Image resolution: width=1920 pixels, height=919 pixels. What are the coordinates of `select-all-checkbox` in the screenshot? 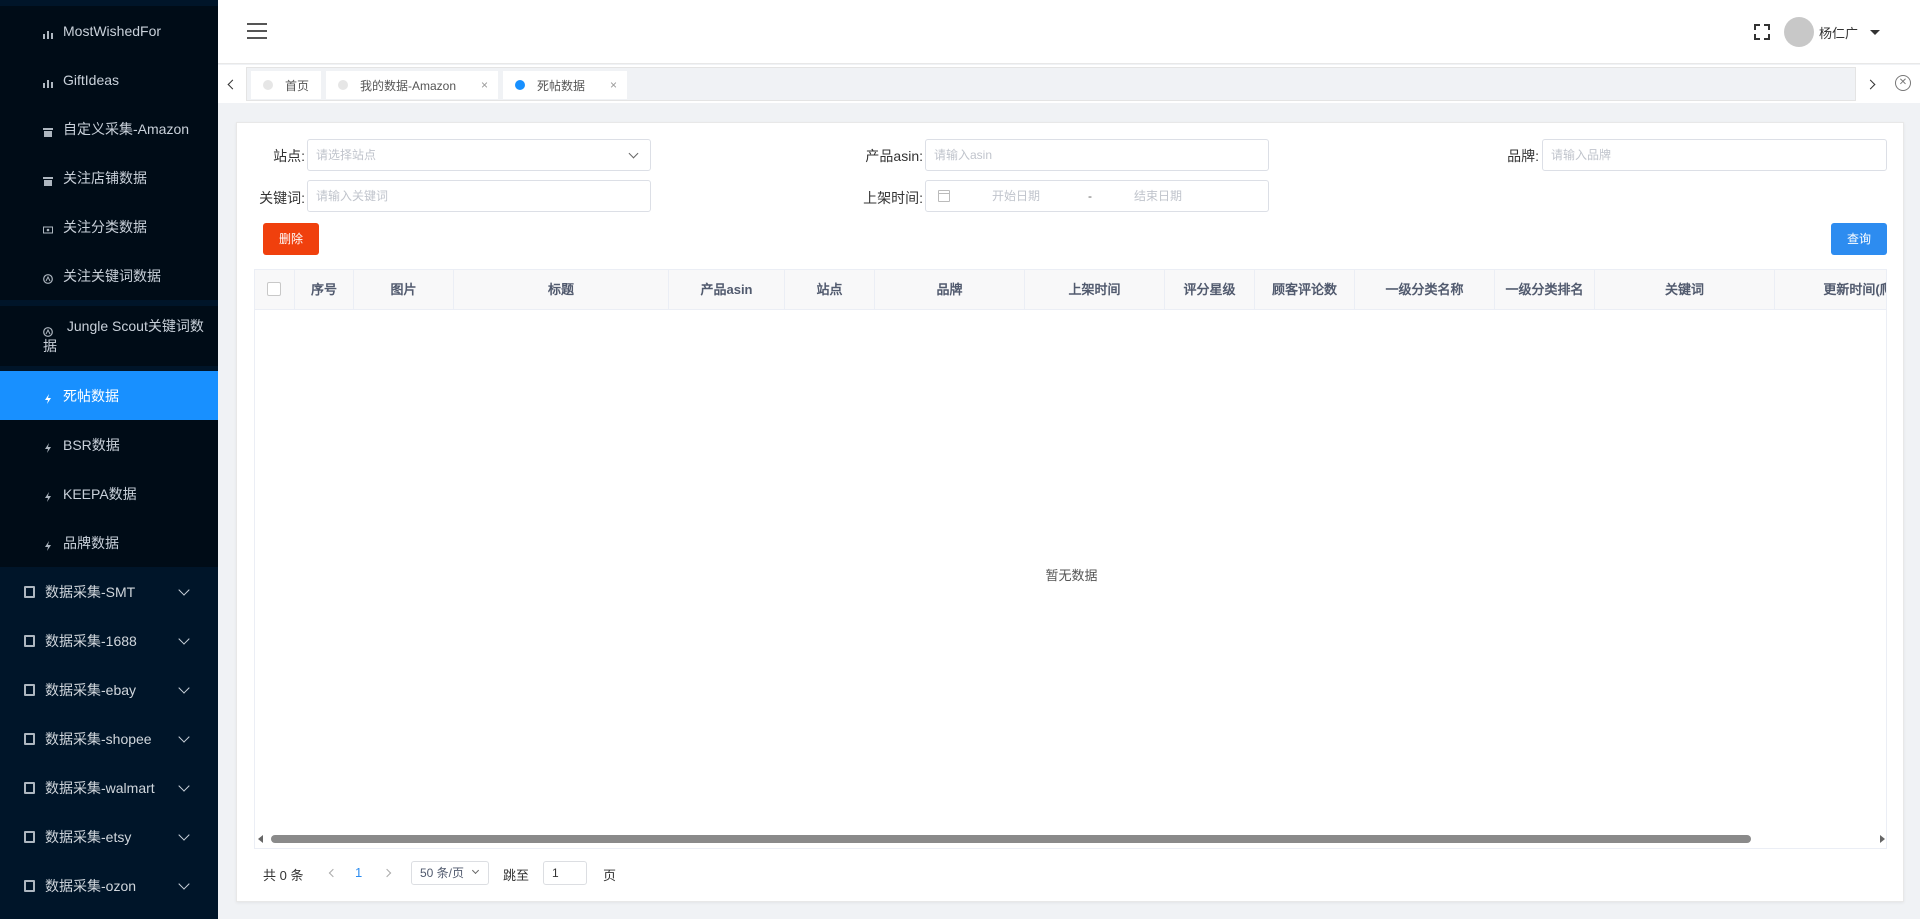 It's located at (274, 289).